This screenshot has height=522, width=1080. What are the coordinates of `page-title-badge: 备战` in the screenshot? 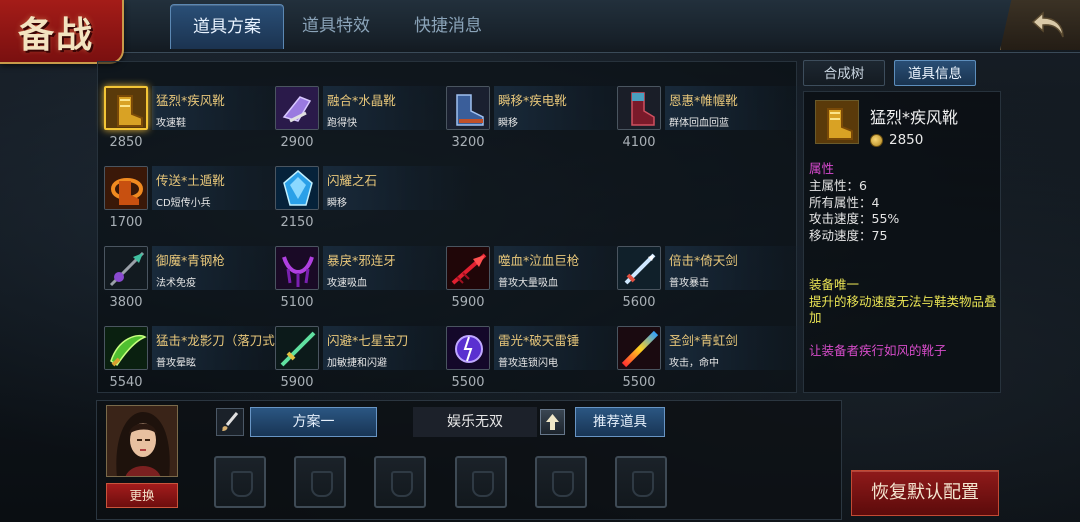 It's located at (62, 32).